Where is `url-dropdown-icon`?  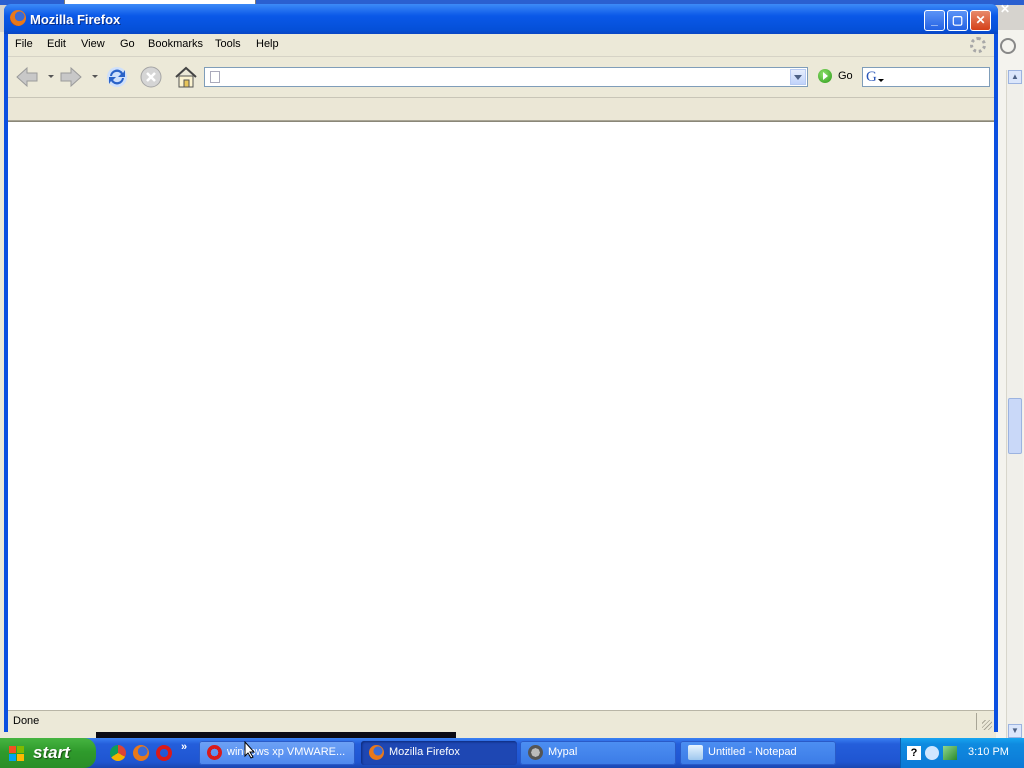
url-dropdown-icon is located at coordinates (798, 77).